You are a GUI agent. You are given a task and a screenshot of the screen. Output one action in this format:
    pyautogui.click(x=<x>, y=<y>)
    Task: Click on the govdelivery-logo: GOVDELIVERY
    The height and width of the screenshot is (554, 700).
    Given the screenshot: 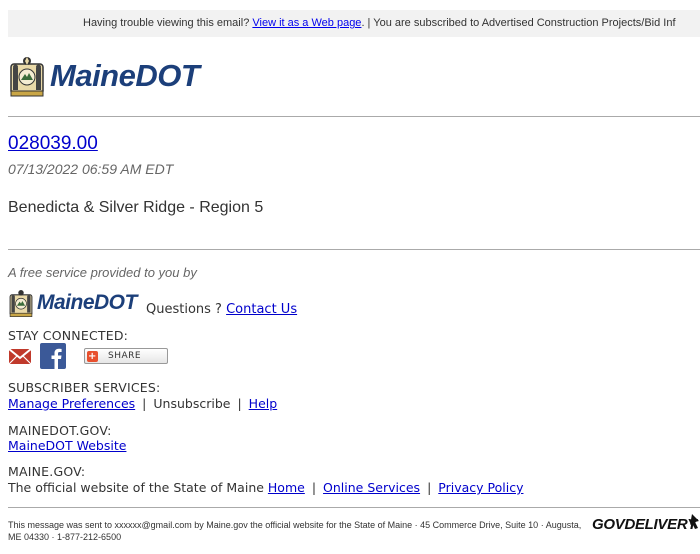 What is the action you would take?
    pyautogui.click(x=645, y=524)
    